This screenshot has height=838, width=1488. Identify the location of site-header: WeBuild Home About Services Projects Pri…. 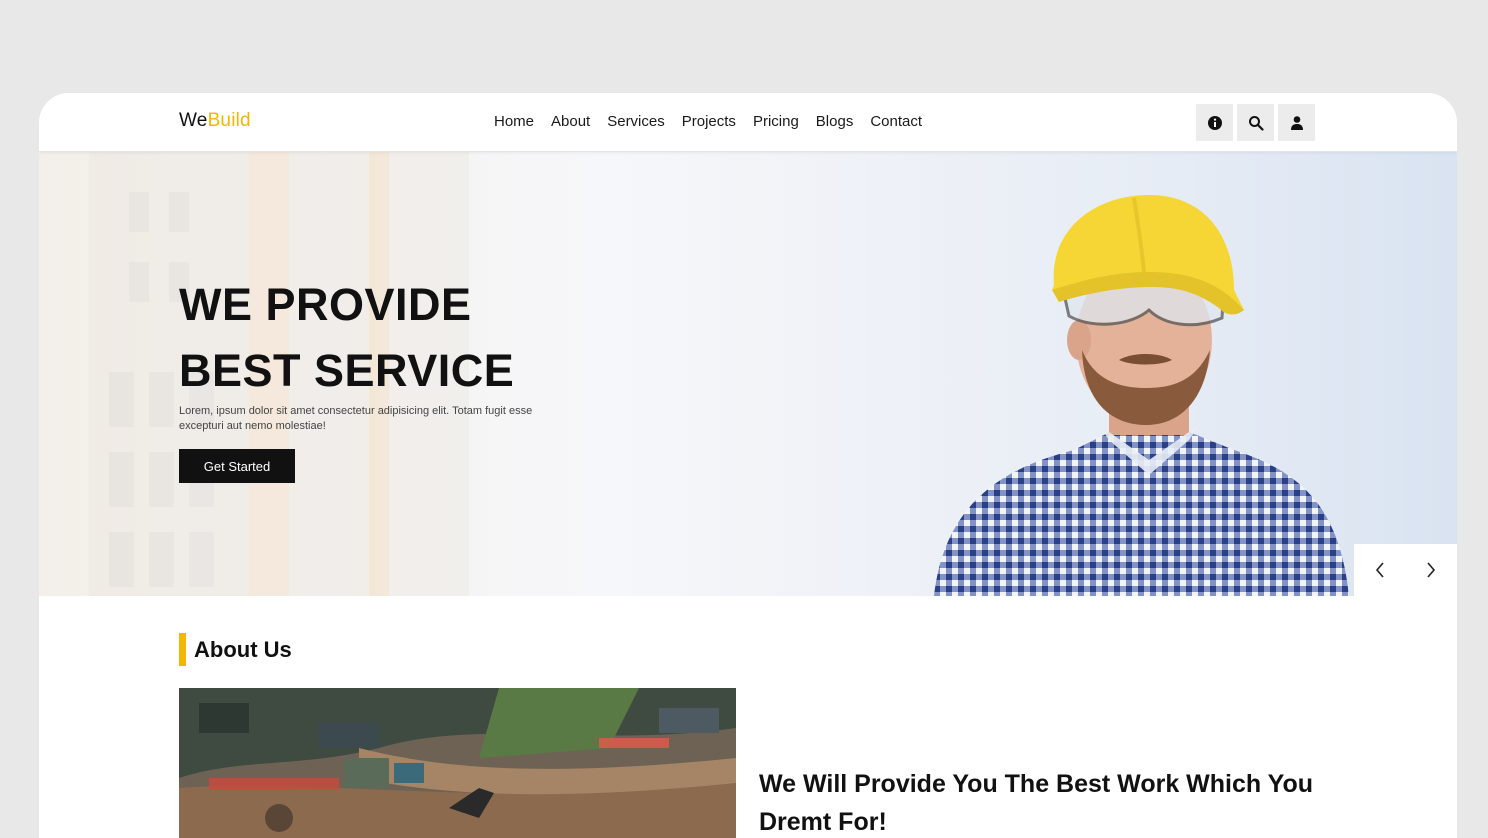
(748, 122).